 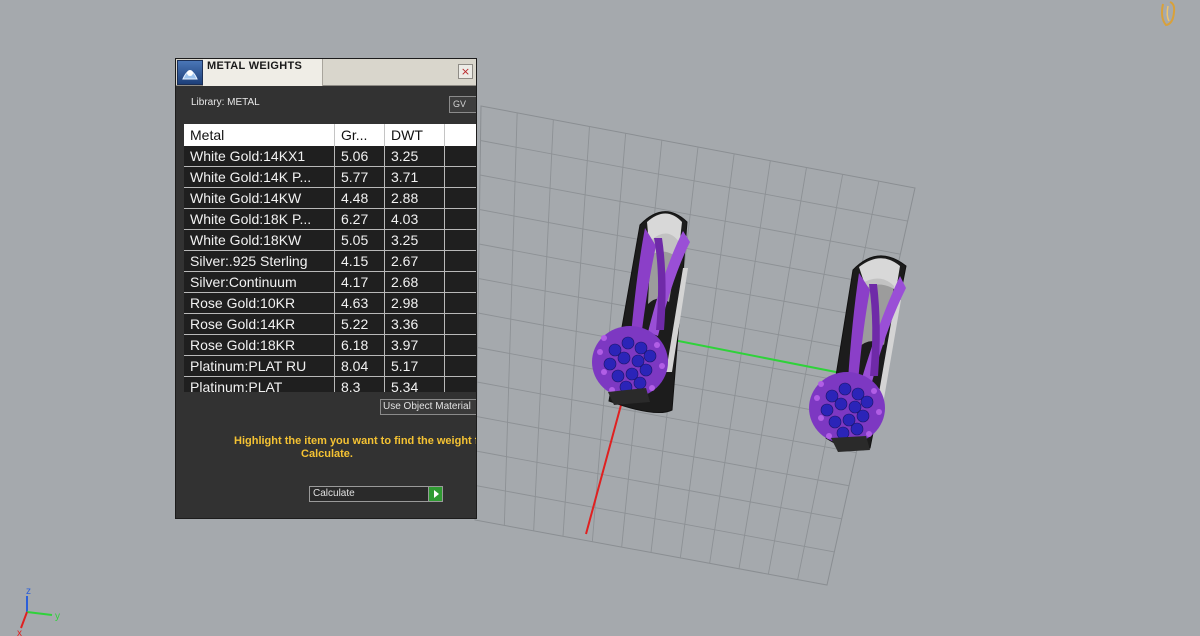 What do you see at coordinates (259, 282) in the screenshot?
I see `cell-metal: Silver:Continuum` at bounding box center [259, 282].